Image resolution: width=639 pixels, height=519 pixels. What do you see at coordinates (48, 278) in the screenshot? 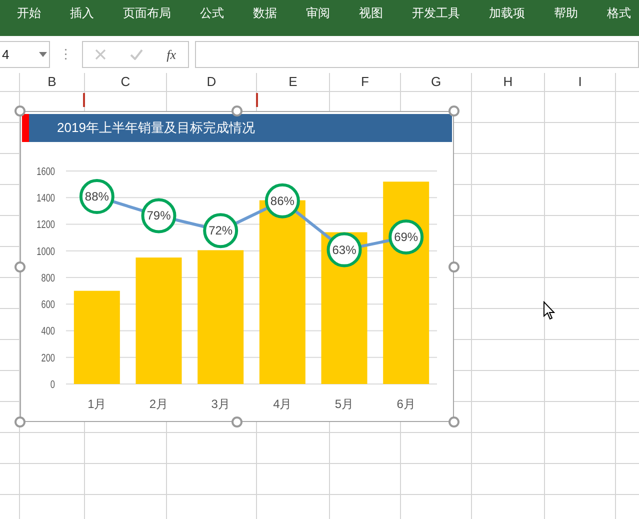
I see `y-axis-label: 800` at bounding box center [48, 278].